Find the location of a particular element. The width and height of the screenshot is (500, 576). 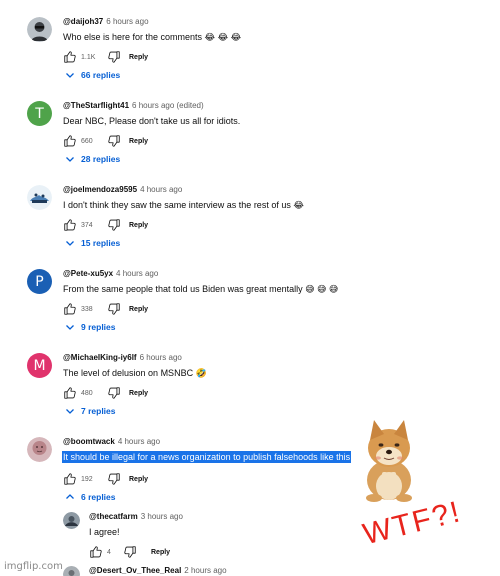

replies-count: 66 replies is located at coordinates (101, 75).